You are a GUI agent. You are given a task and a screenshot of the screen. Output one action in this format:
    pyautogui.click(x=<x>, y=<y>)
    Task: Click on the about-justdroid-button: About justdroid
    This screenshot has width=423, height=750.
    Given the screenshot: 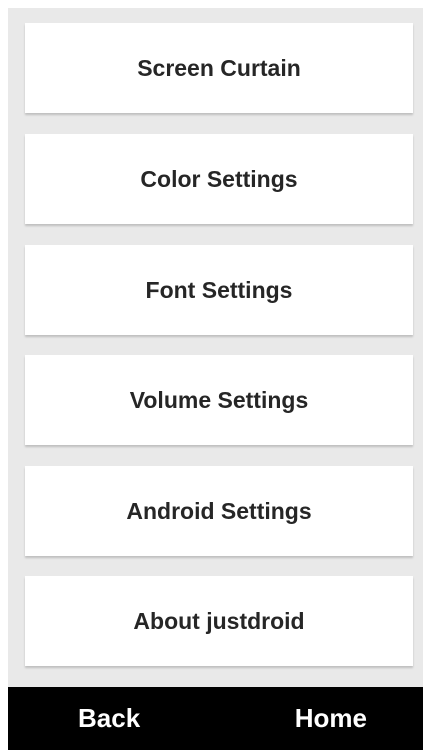 What is the action you would take?
    pyautogui.click(x=219, y=621)
    